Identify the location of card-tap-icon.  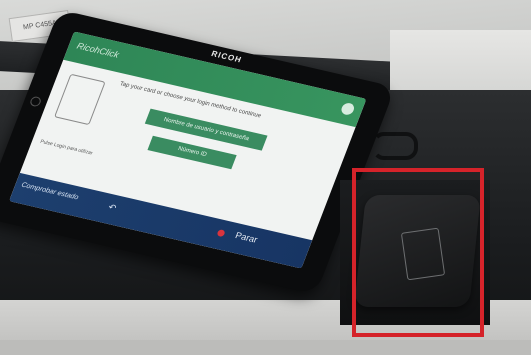
(79, 99).